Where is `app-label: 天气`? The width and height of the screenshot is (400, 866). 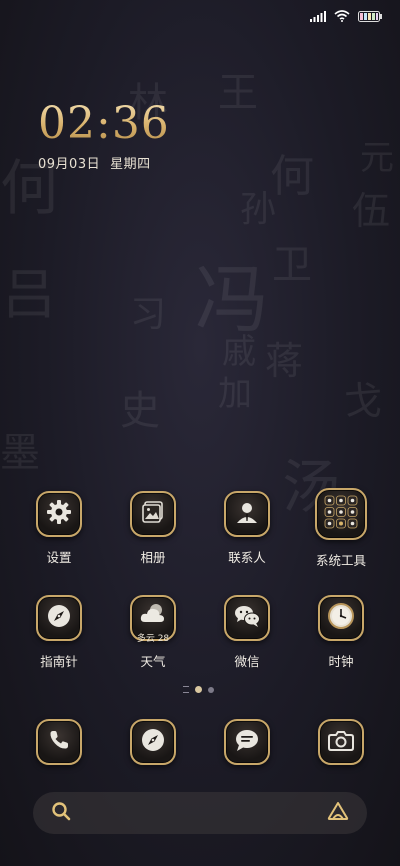 app-label: 天气 is located at coordinates (153, 661).